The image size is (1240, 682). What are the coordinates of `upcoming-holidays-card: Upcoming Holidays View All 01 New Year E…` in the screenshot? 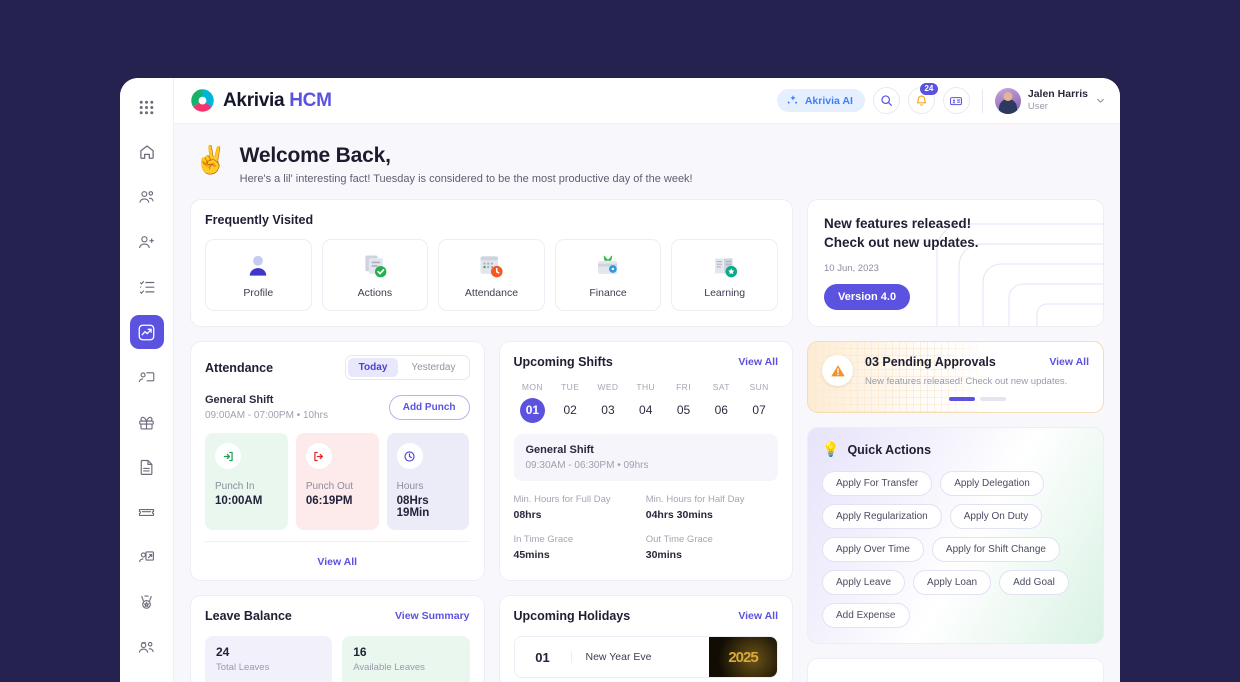 It's located at (645, 638).